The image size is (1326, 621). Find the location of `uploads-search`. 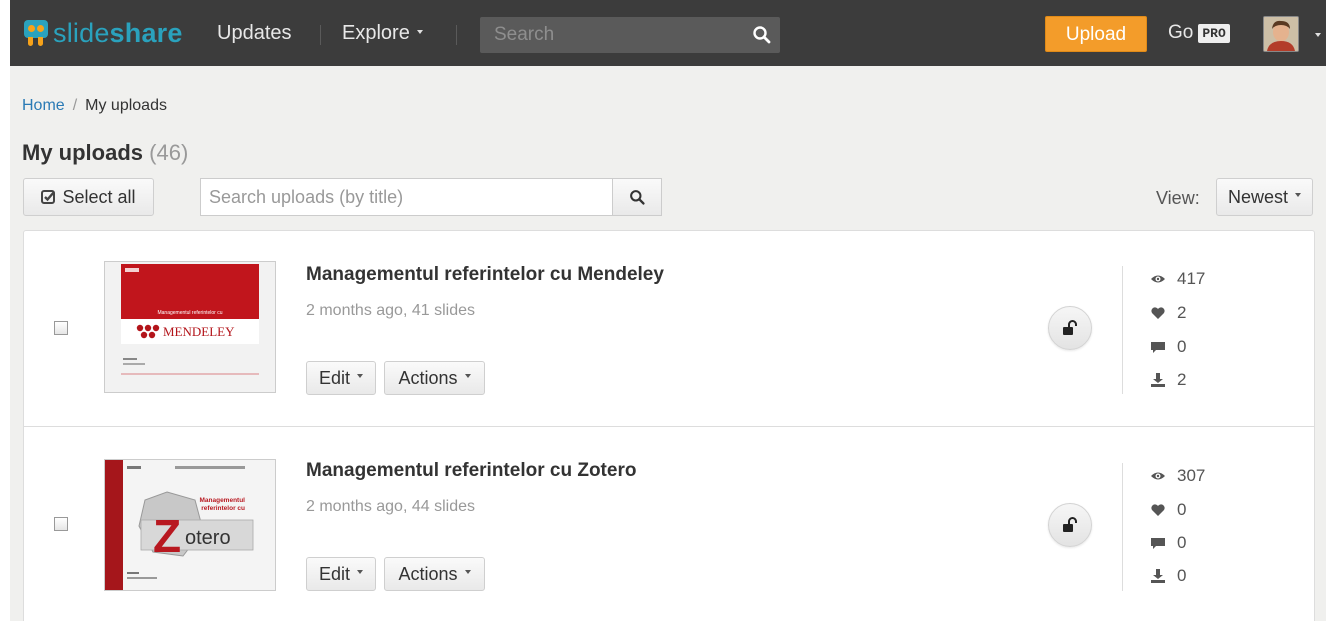

uploads-search is located at coordinates (406, 197).